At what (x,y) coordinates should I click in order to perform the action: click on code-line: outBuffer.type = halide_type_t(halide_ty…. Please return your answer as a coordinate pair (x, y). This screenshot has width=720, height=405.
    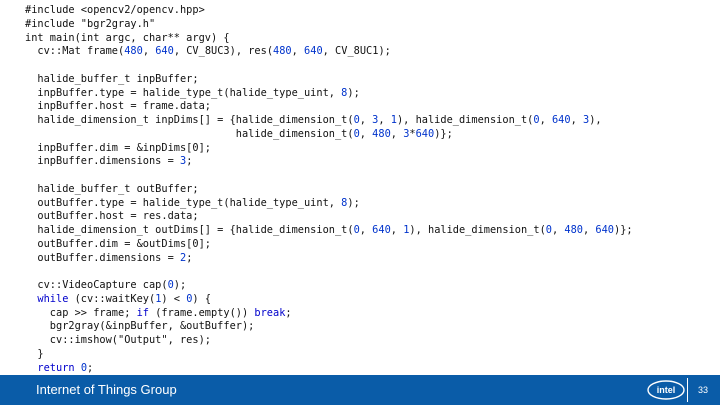
    Looking at the image, I should click on (192, 202).